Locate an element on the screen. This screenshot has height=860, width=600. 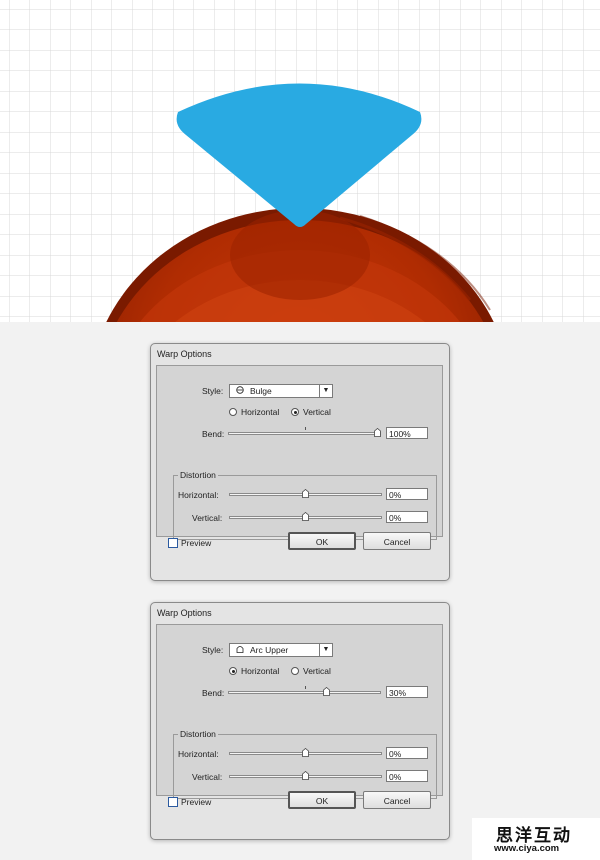
watermark-url: www.ciya.com is located at coordinates (527, 848).